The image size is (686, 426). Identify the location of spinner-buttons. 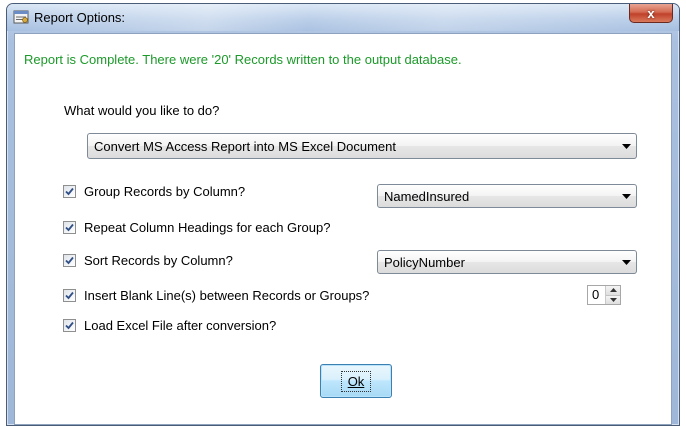
(612, 295).